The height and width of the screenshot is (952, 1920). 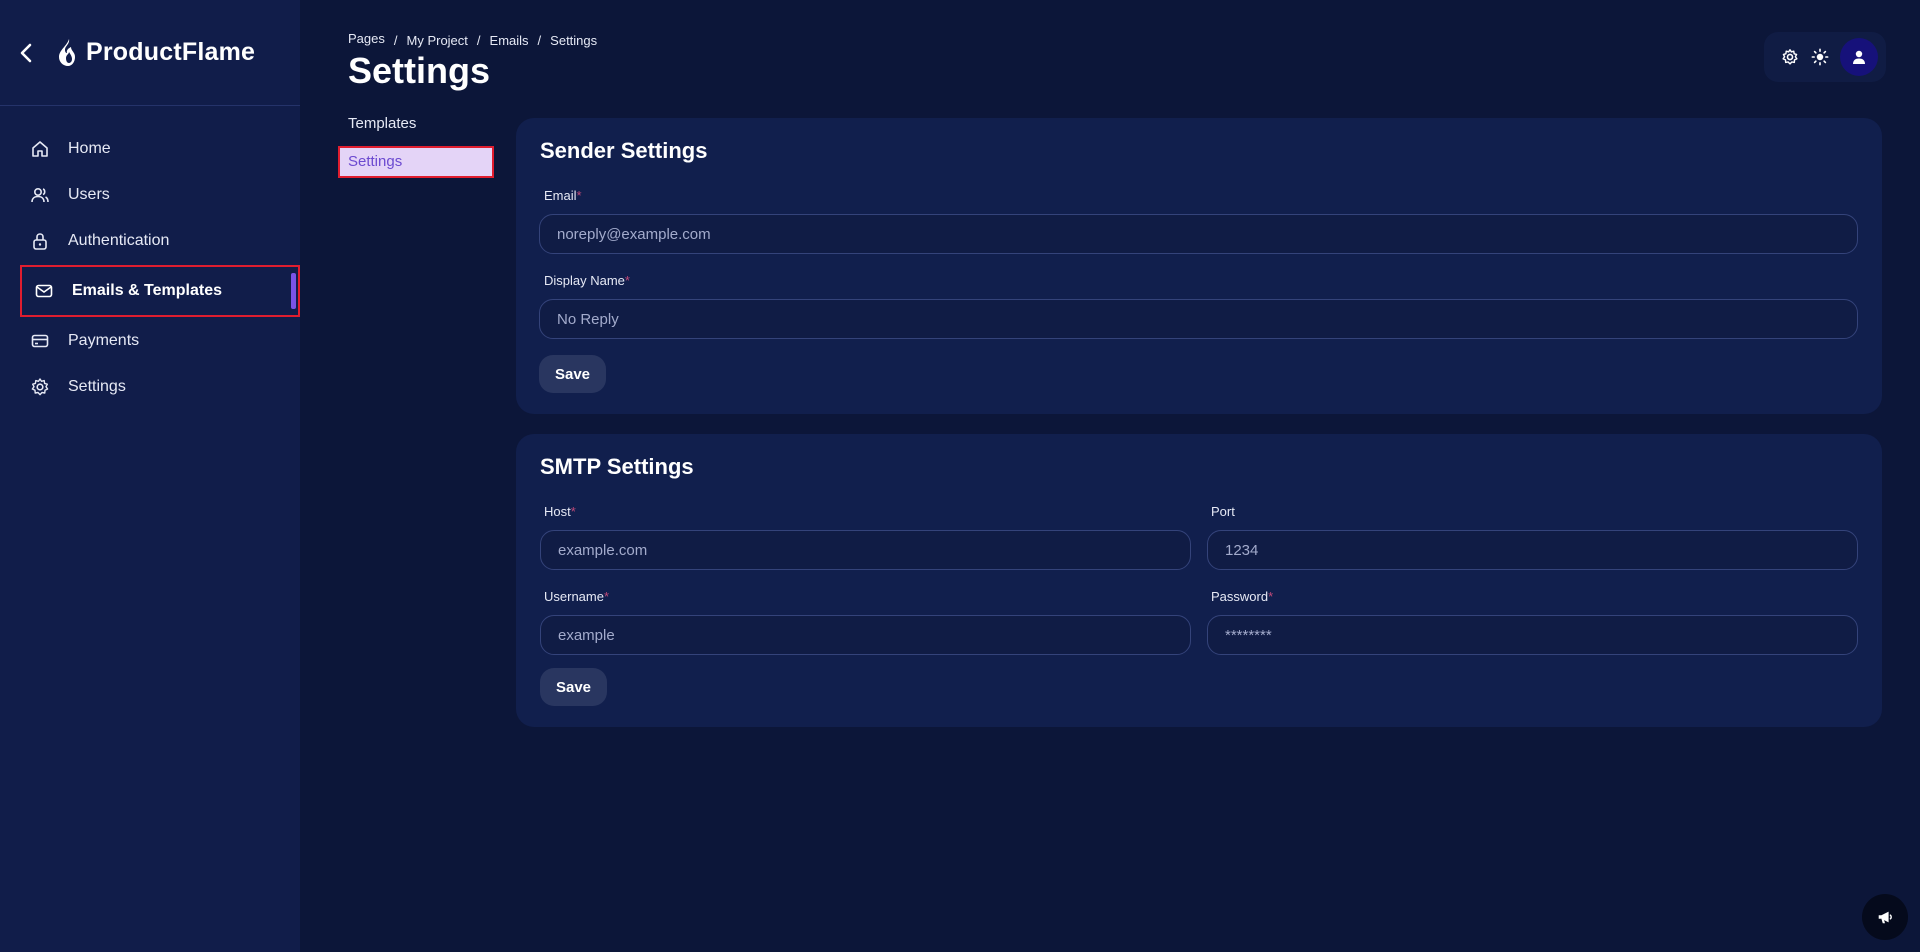 What do you see at coordinates (160, 195) in the screenshot?
I see `sidebar-item-users: Users` at bounding box center [160, 195].